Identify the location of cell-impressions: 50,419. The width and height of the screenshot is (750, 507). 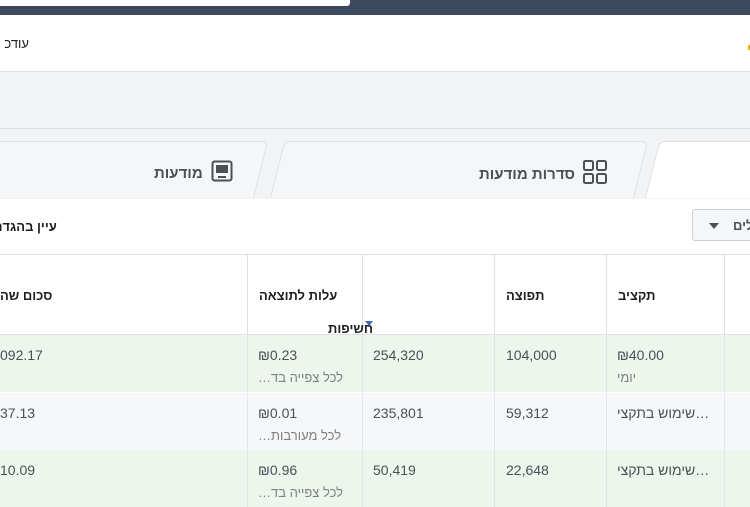
(429, 478).